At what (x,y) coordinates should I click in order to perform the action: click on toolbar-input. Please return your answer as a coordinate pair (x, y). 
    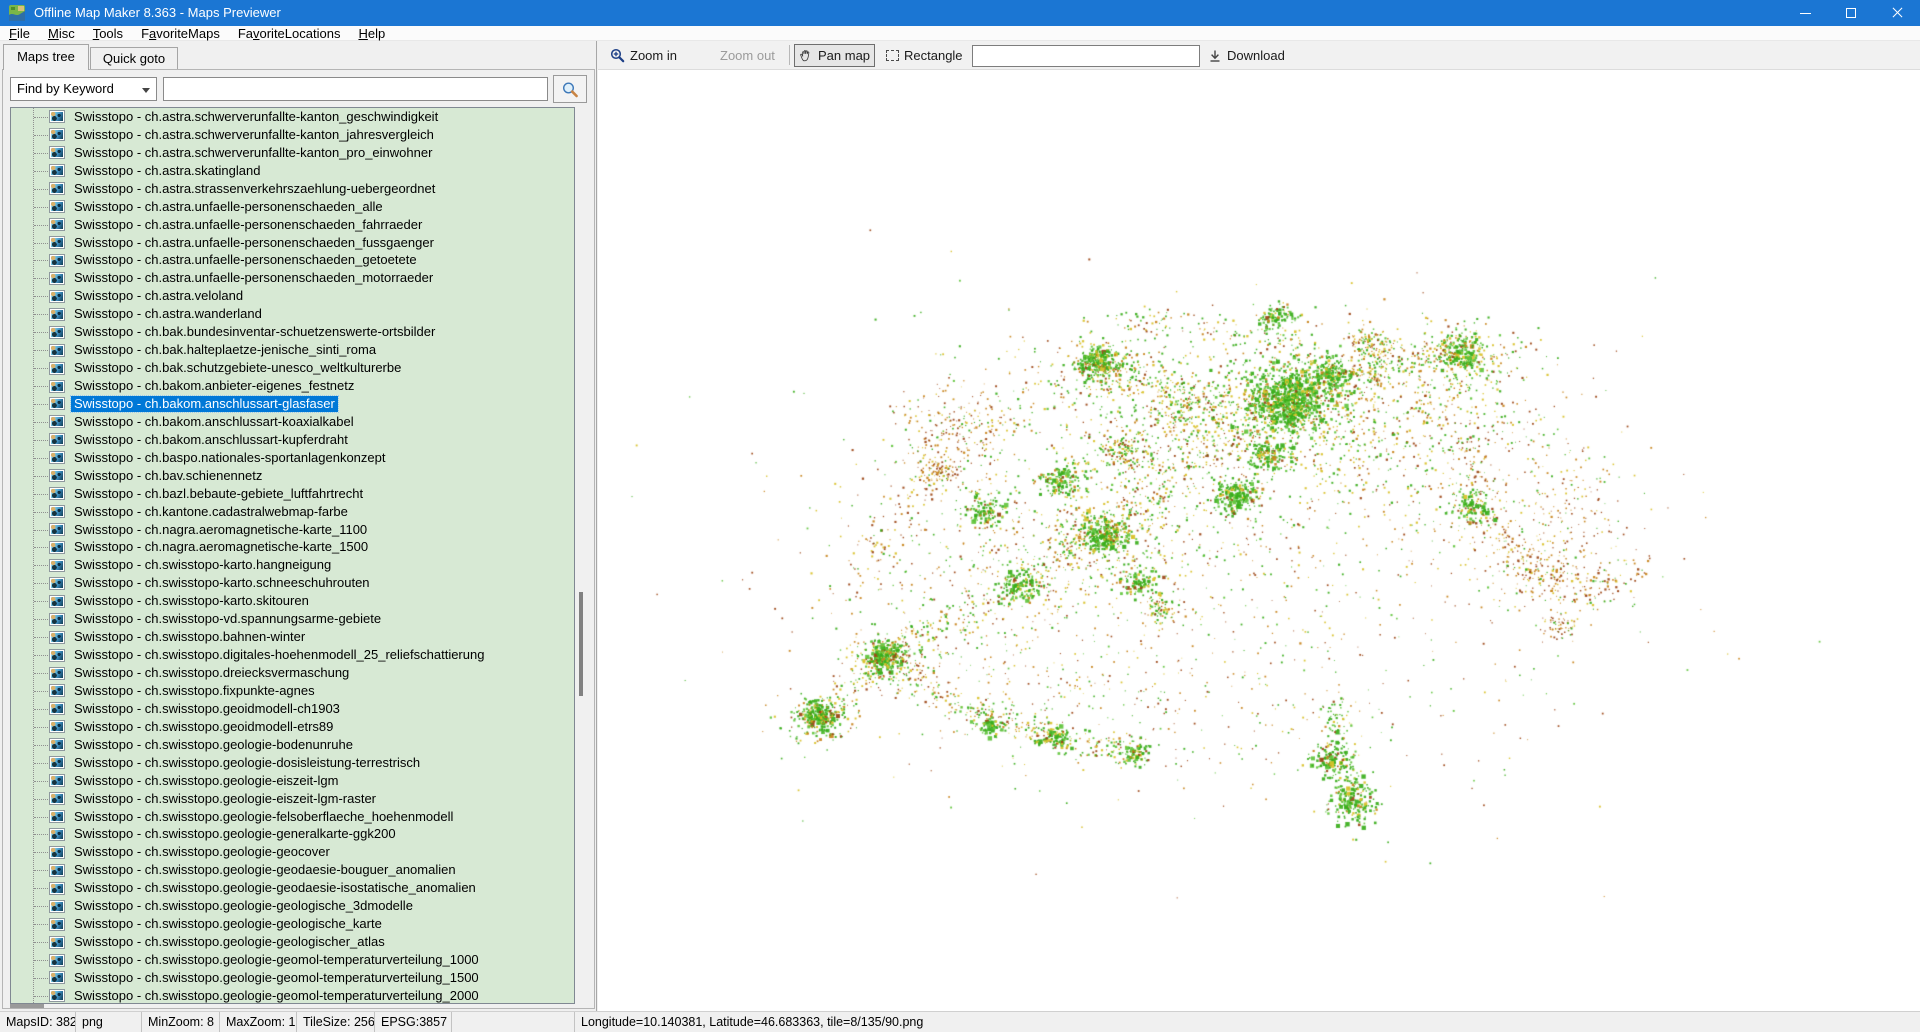
    Looking at the image, I should click on (1086, 56).